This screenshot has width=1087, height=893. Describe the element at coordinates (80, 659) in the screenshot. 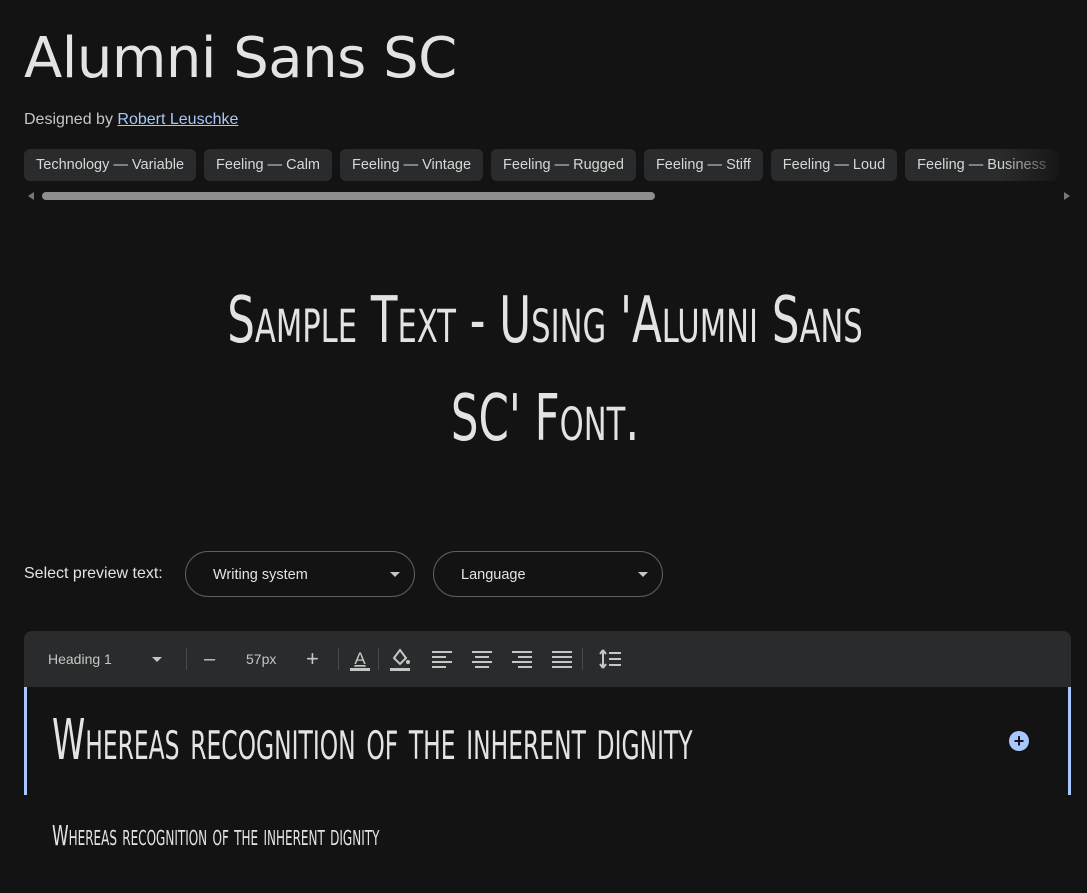

I see `style-value: Heading 1` at that location.